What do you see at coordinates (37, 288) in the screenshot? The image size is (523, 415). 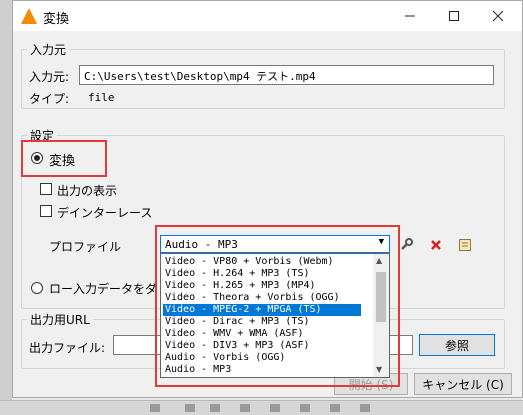 I see `raw-dump-radio` at bounding box center [37, 288].